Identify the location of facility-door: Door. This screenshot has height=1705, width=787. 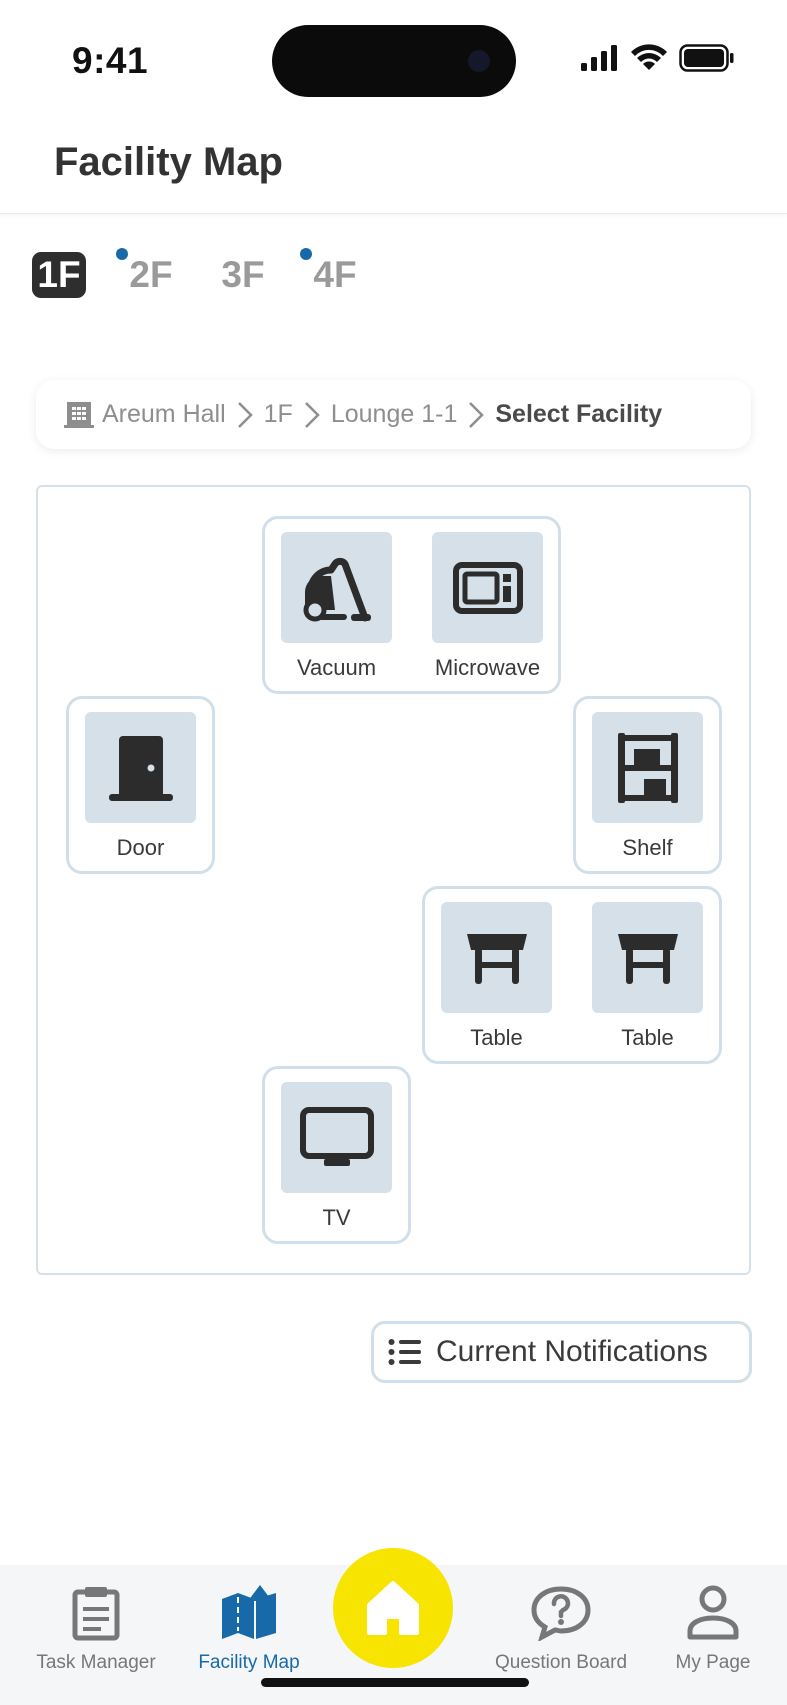
(140, 786).